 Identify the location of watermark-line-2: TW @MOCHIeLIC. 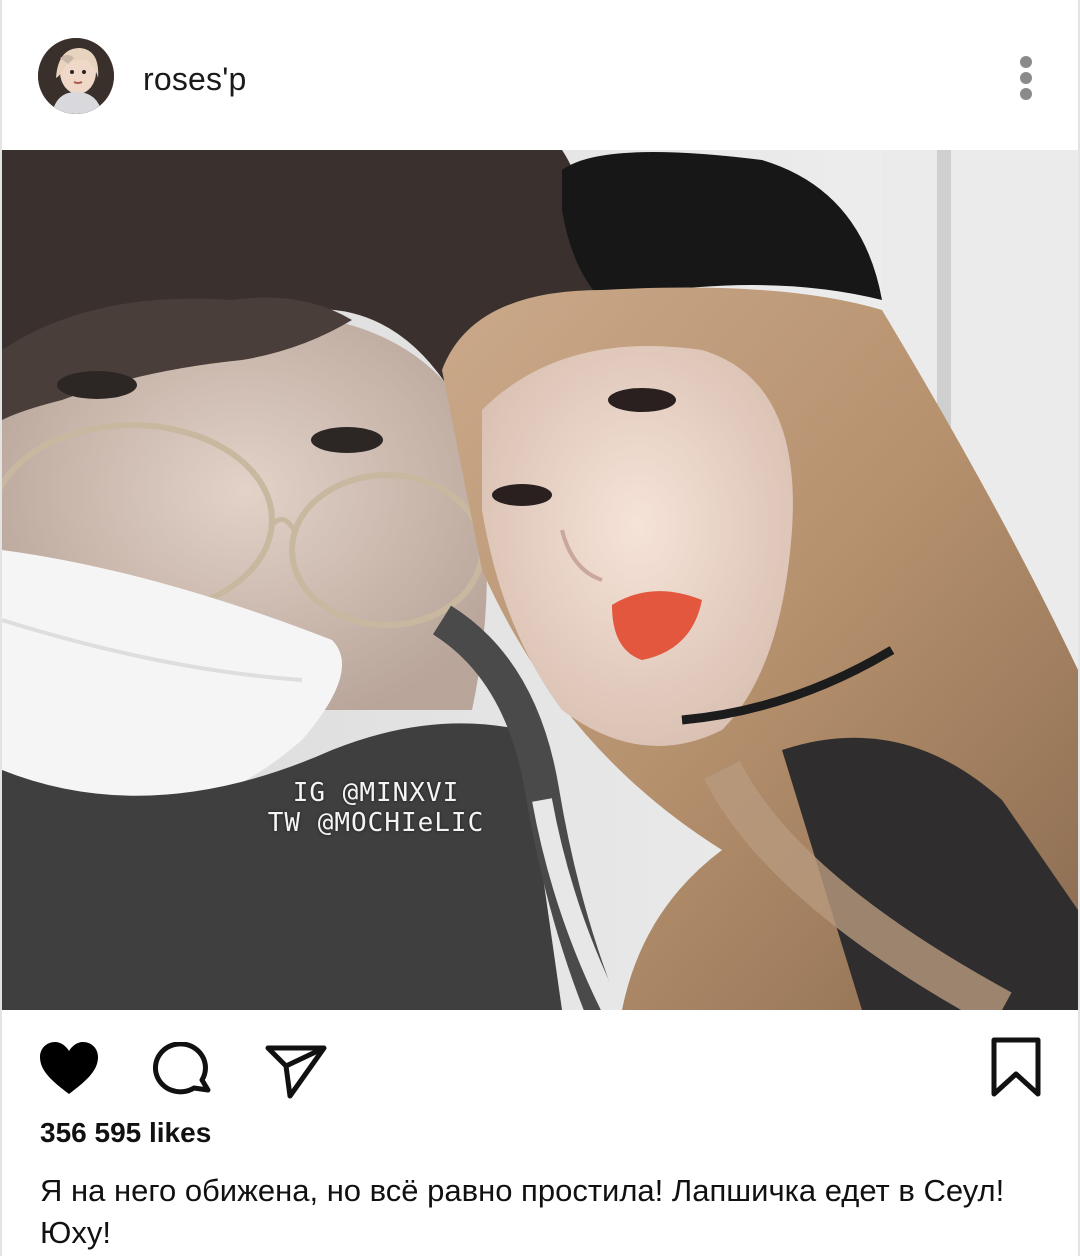
(376, 823).